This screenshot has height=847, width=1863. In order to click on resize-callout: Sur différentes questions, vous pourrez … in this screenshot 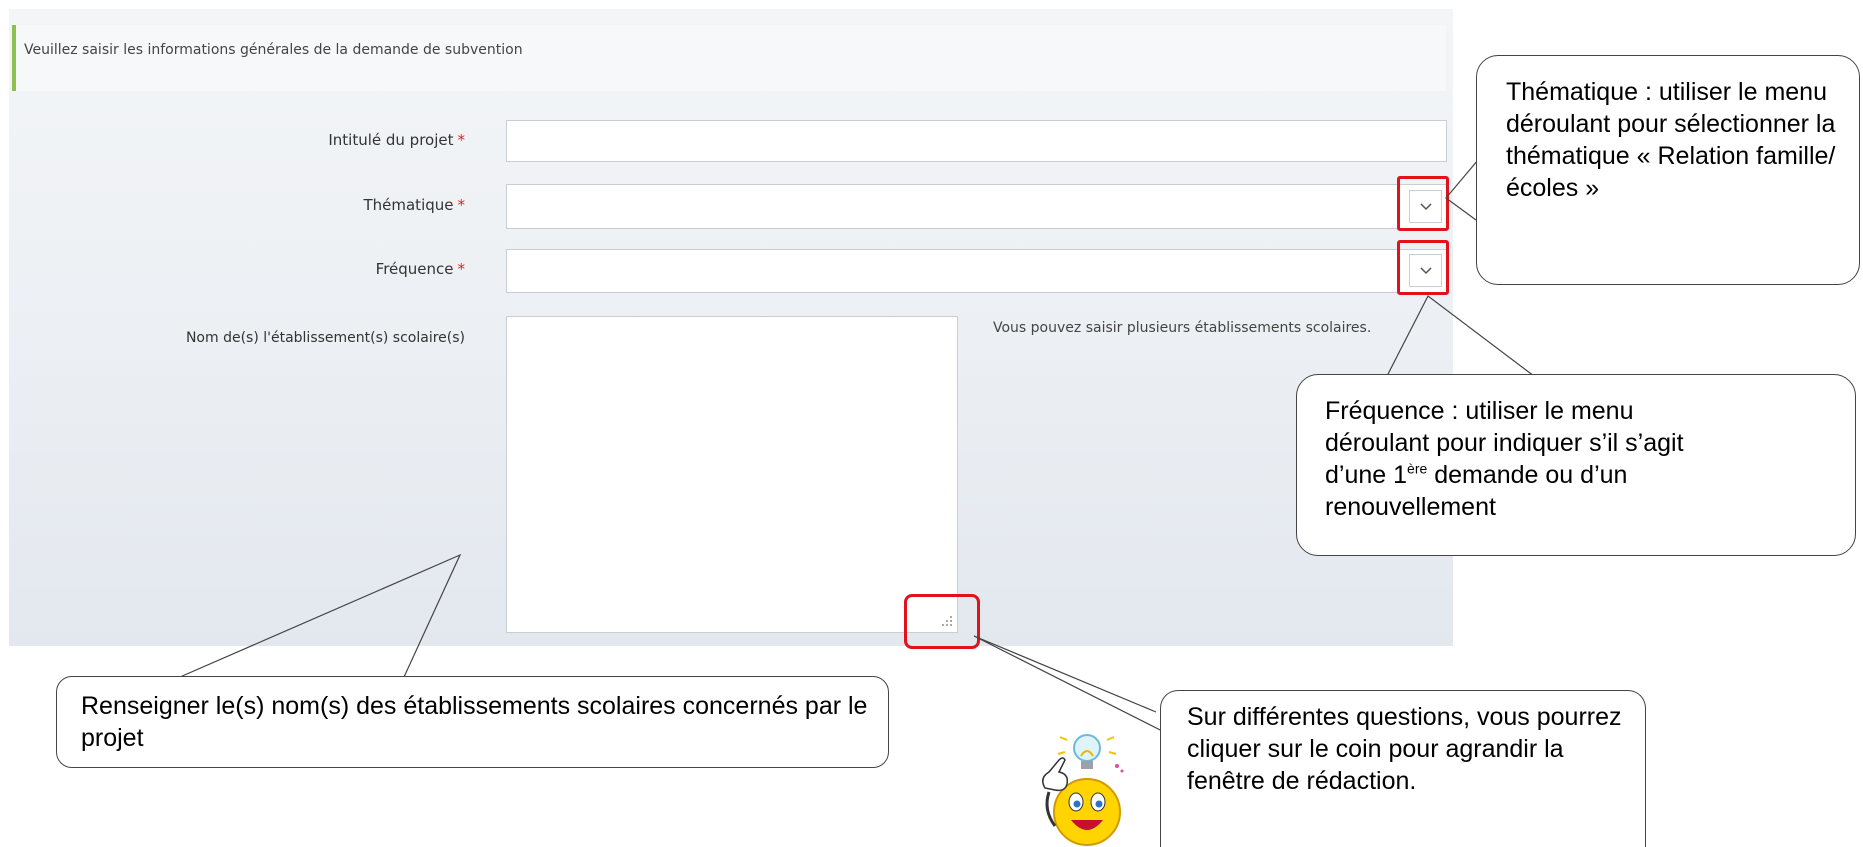, I will do `click(1403, 768)`.